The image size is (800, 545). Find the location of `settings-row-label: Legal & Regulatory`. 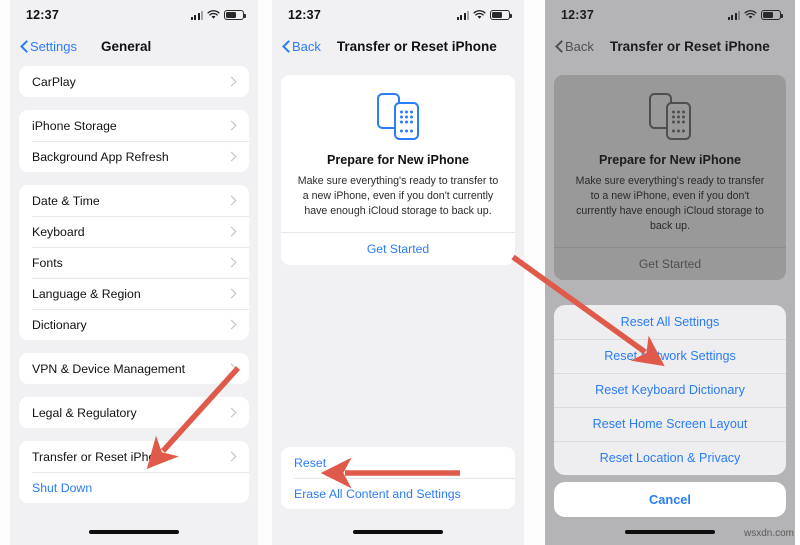

settings-row-label: Legal & Regulatory is located at coordinates (84, 412).